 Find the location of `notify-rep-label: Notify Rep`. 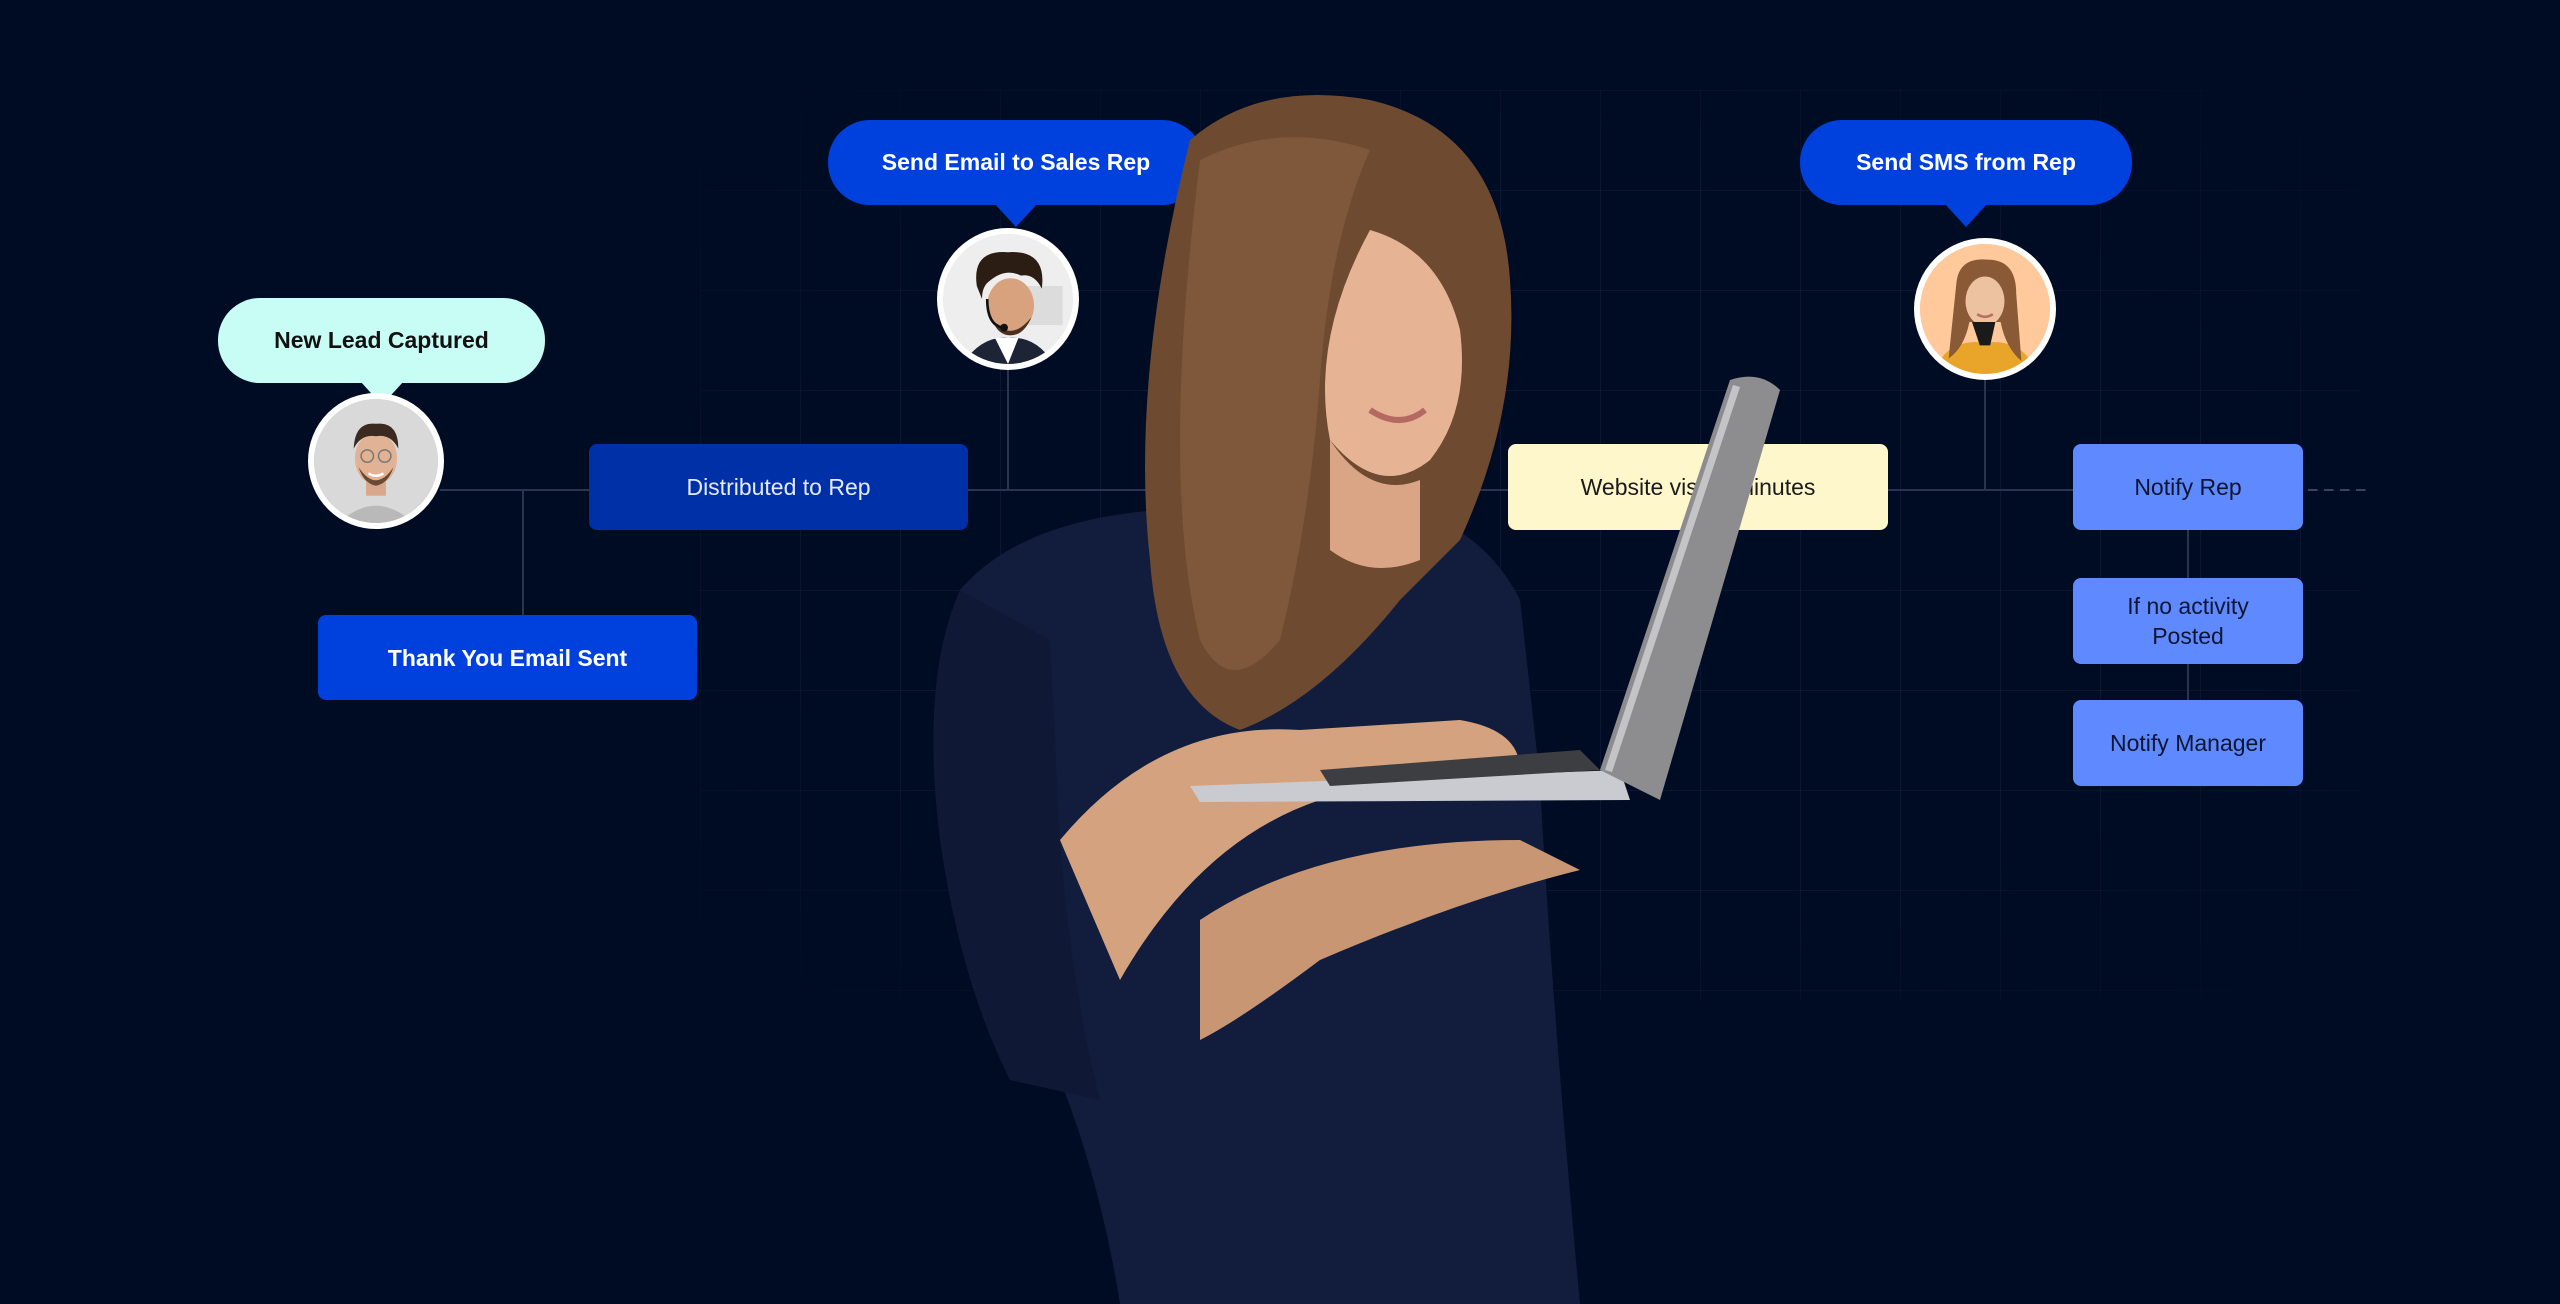

notify-rep-label: Notify Rep is located at coordinates (2188, 487).